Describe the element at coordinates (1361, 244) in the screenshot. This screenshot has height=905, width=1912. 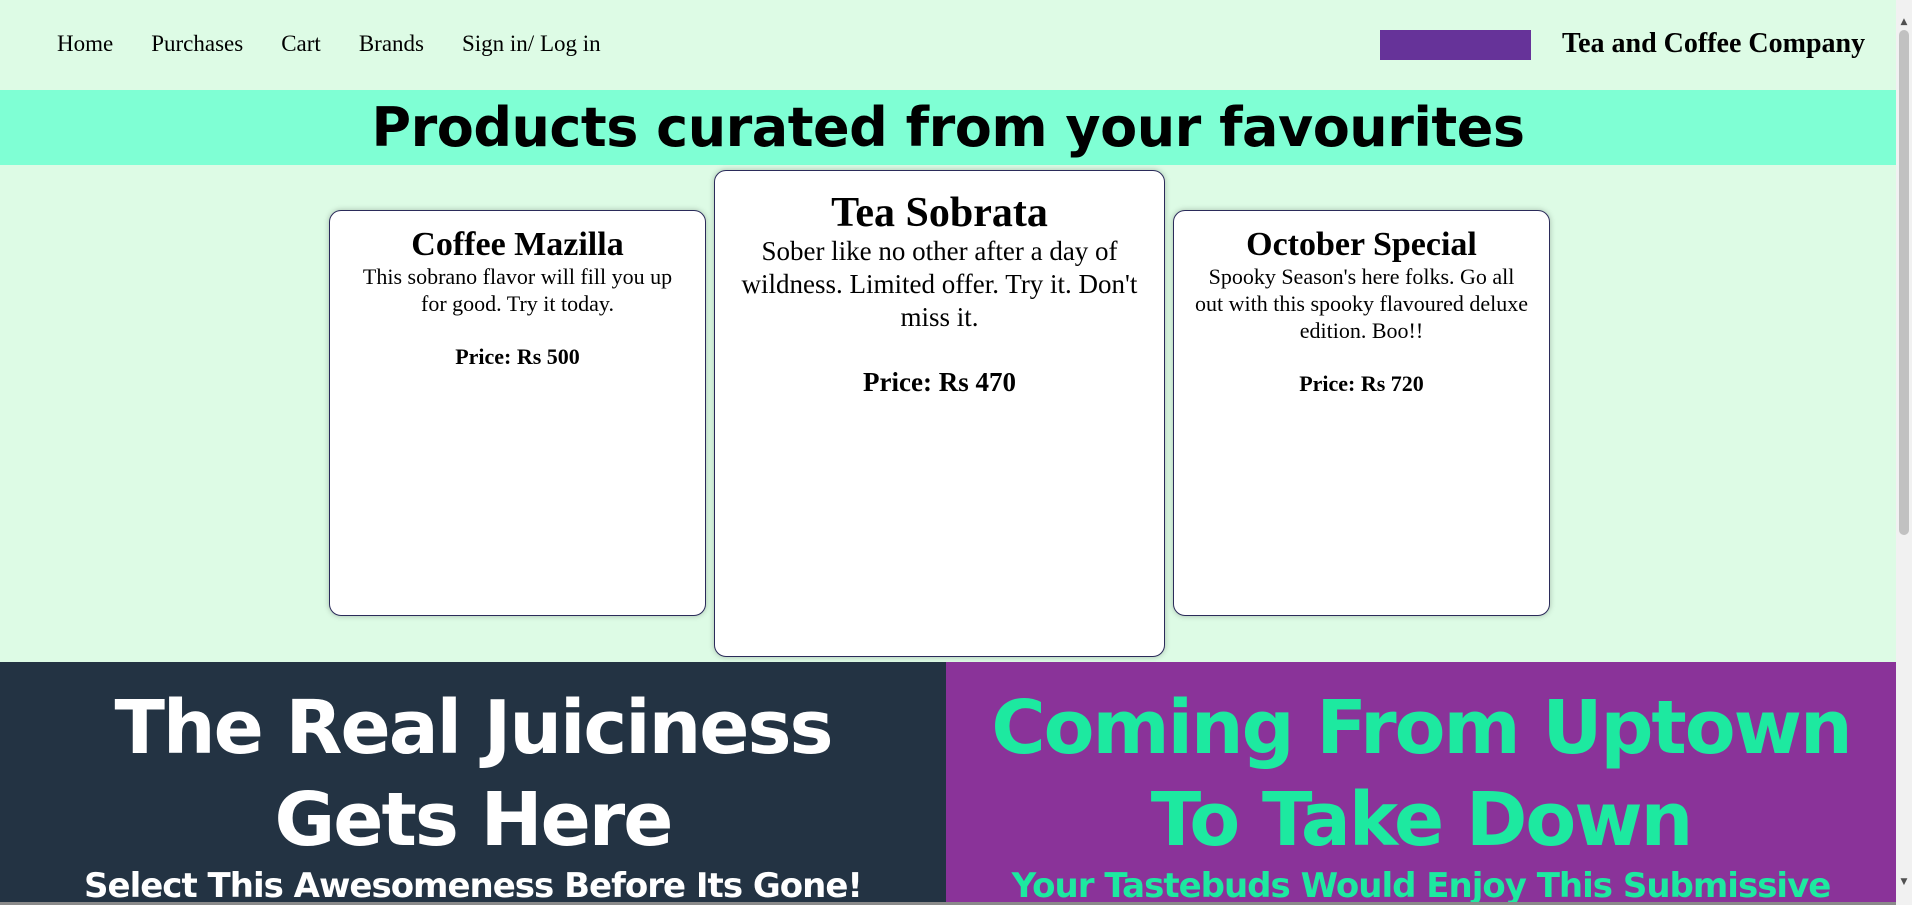
I see `product-title: October Special` at that location.